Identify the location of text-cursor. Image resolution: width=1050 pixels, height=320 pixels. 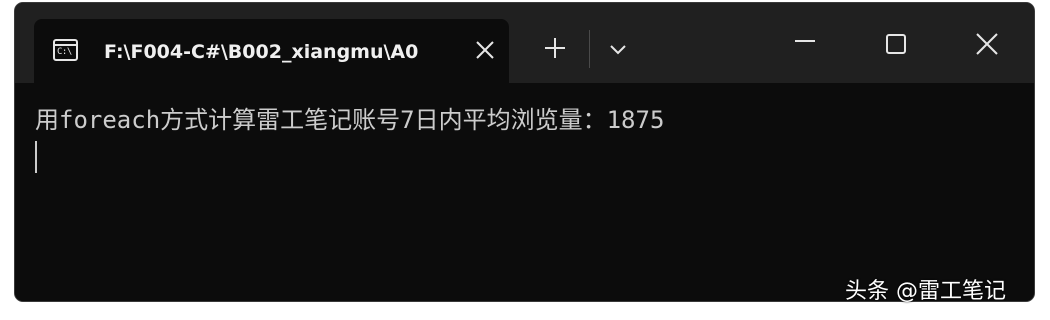
(36, 157).